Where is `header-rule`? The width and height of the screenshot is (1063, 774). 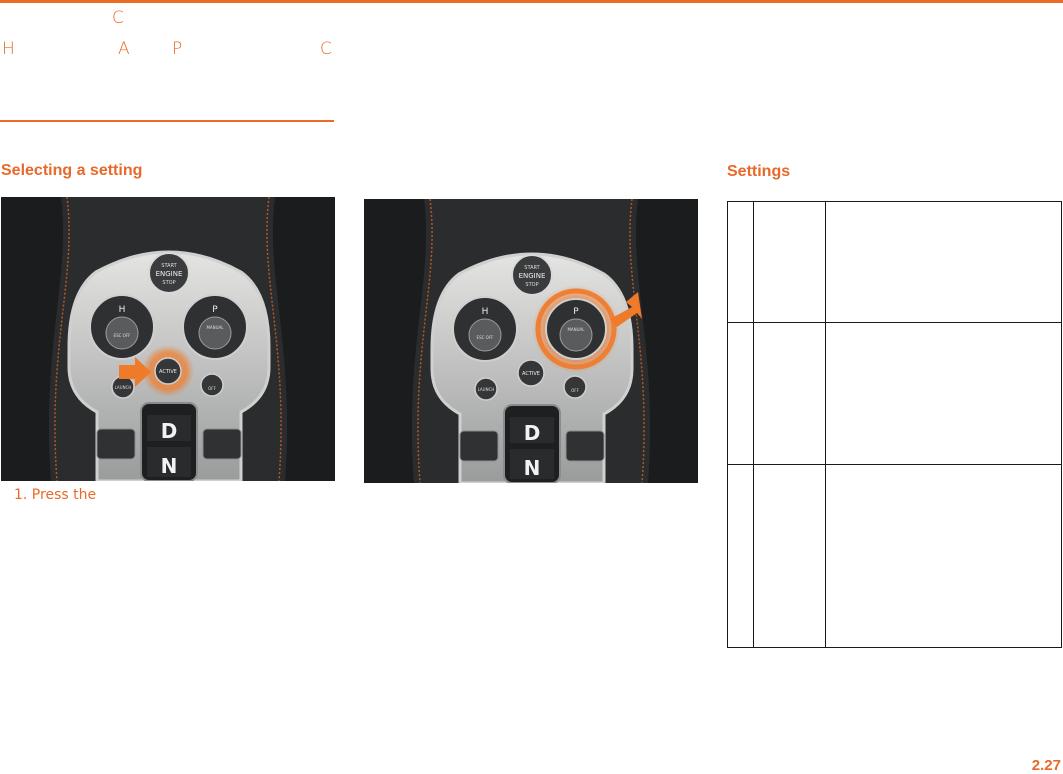
header-rule is located at coordinates (167, 121).